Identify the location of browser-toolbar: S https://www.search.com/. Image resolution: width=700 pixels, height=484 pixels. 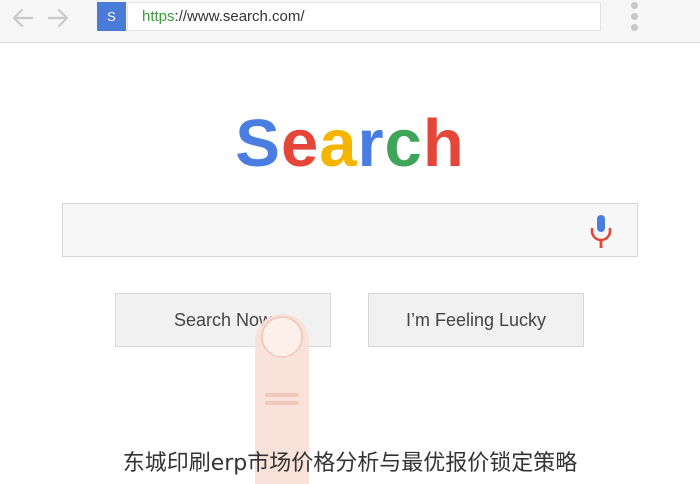
(350, 21).